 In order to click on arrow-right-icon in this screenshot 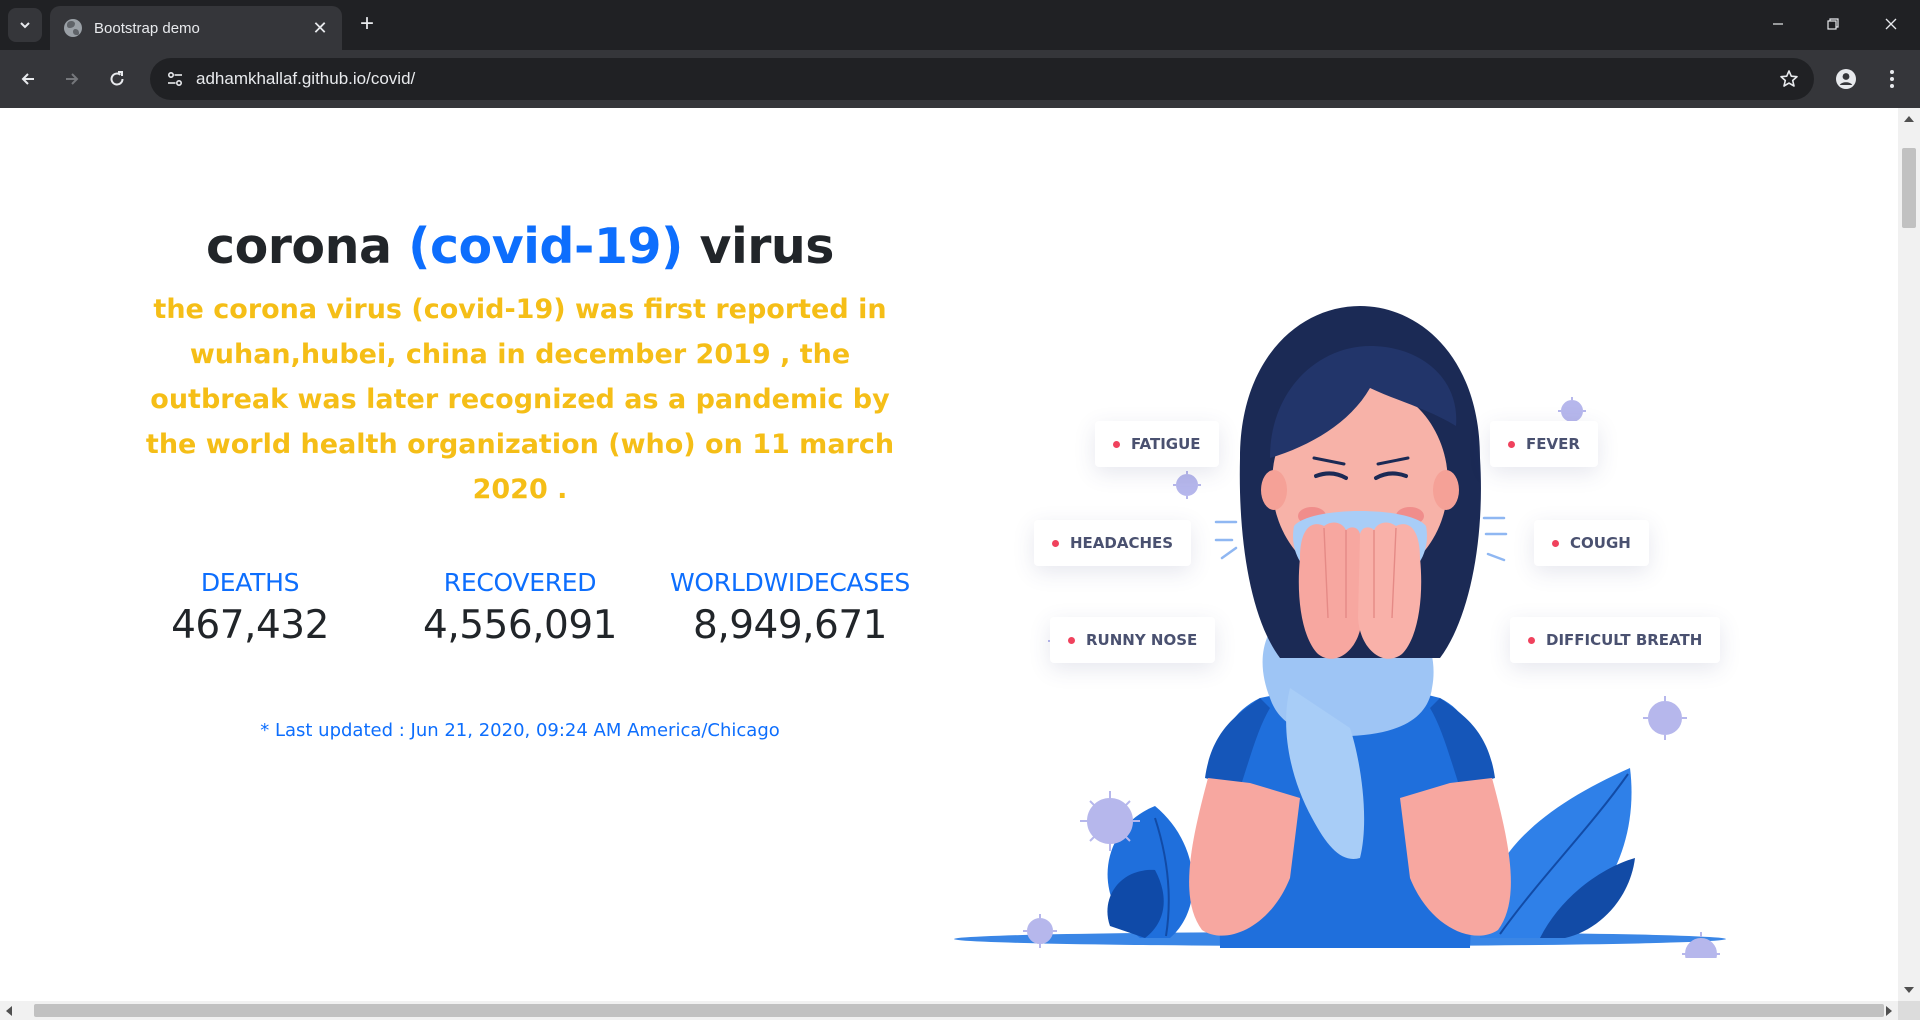, I will do `click(72, 79)`.